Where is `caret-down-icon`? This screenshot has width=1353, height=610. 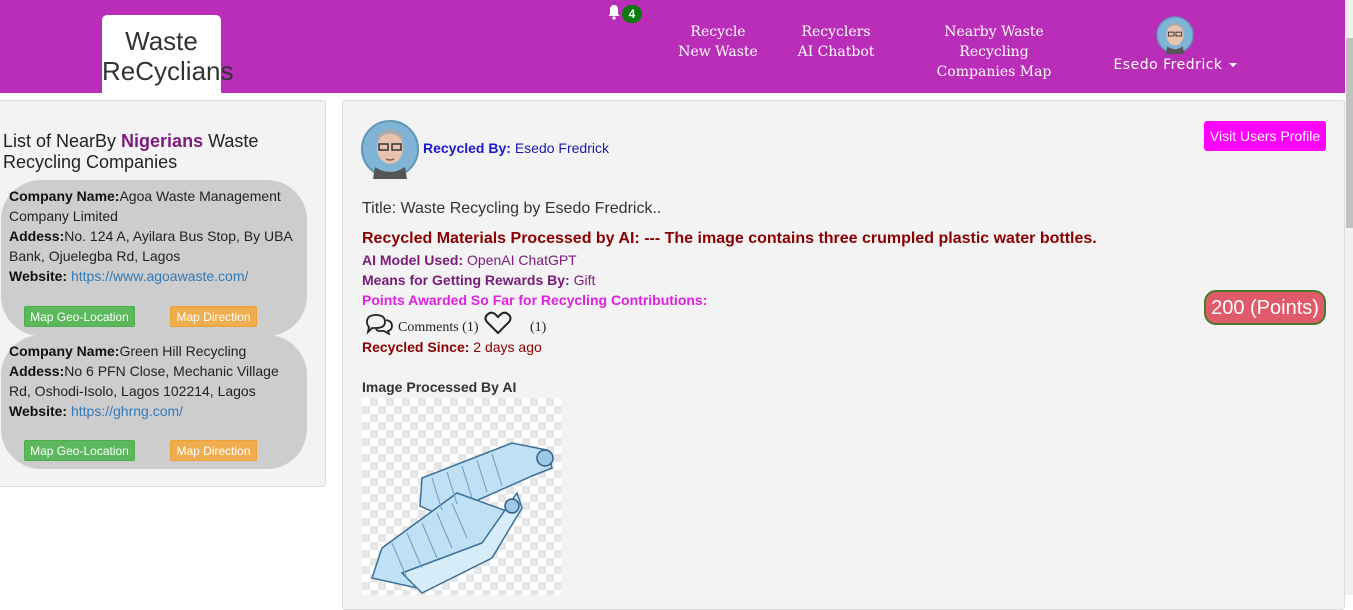 caret-down-icon is located at coordinates (1232, 65).